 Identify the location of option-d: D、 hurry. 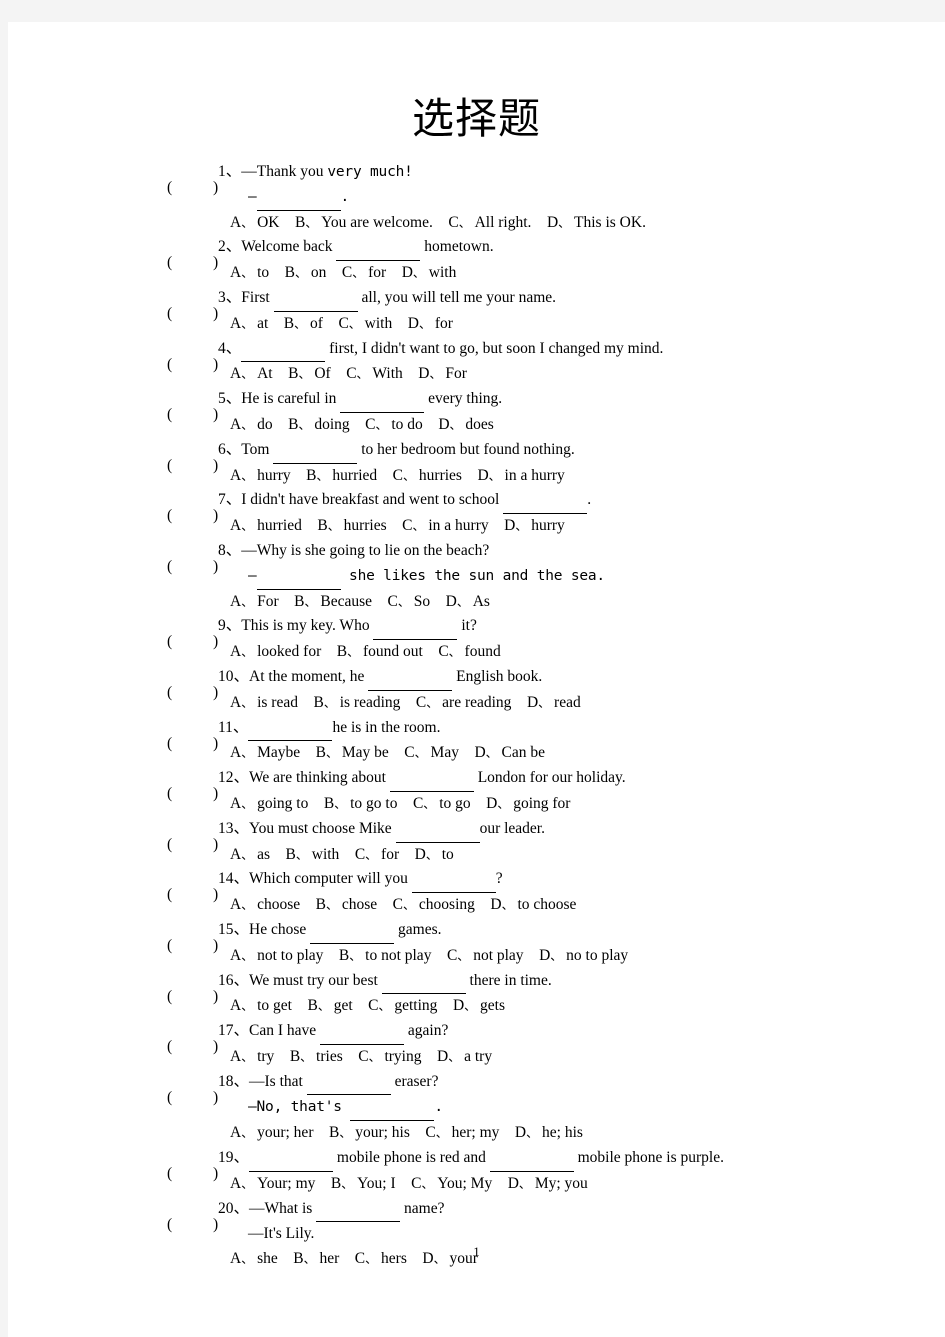
(534, 526).